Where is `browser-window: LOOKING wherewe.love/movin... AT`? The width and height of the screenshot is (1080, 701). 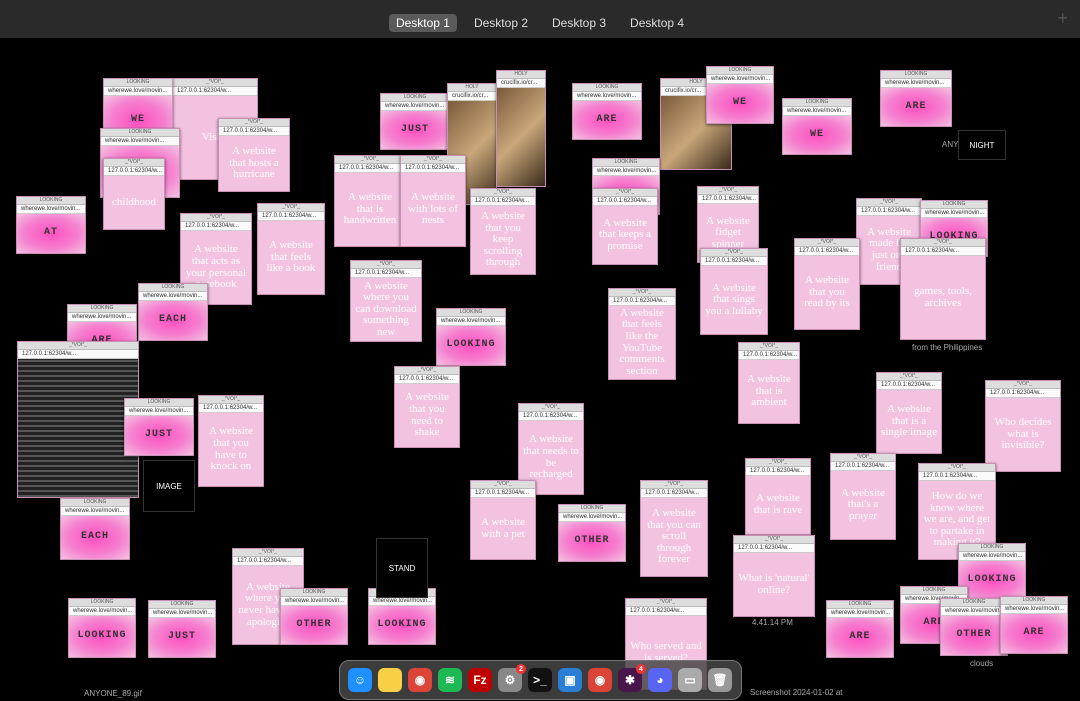
browser-window: LOOKING wherewe.love/movin... AT is located at coordinates (51, 225).